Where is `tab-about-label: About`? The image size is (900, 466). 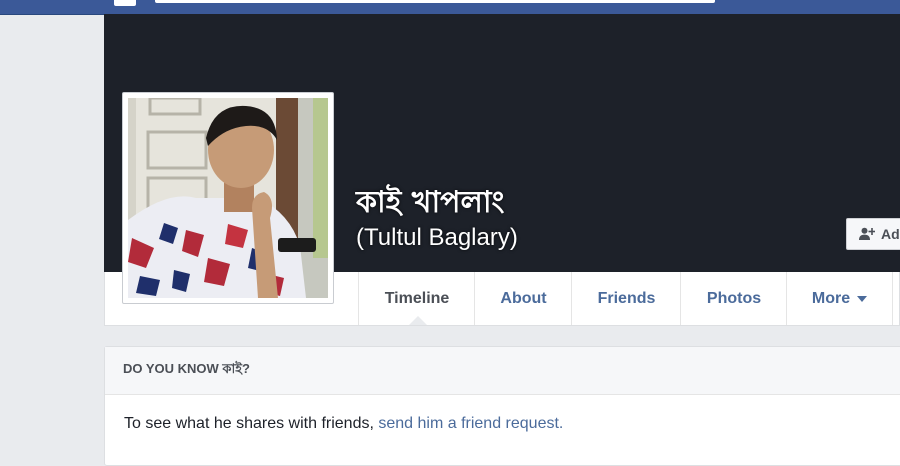
tab-about-label: About is located at coordinates (523, 298).